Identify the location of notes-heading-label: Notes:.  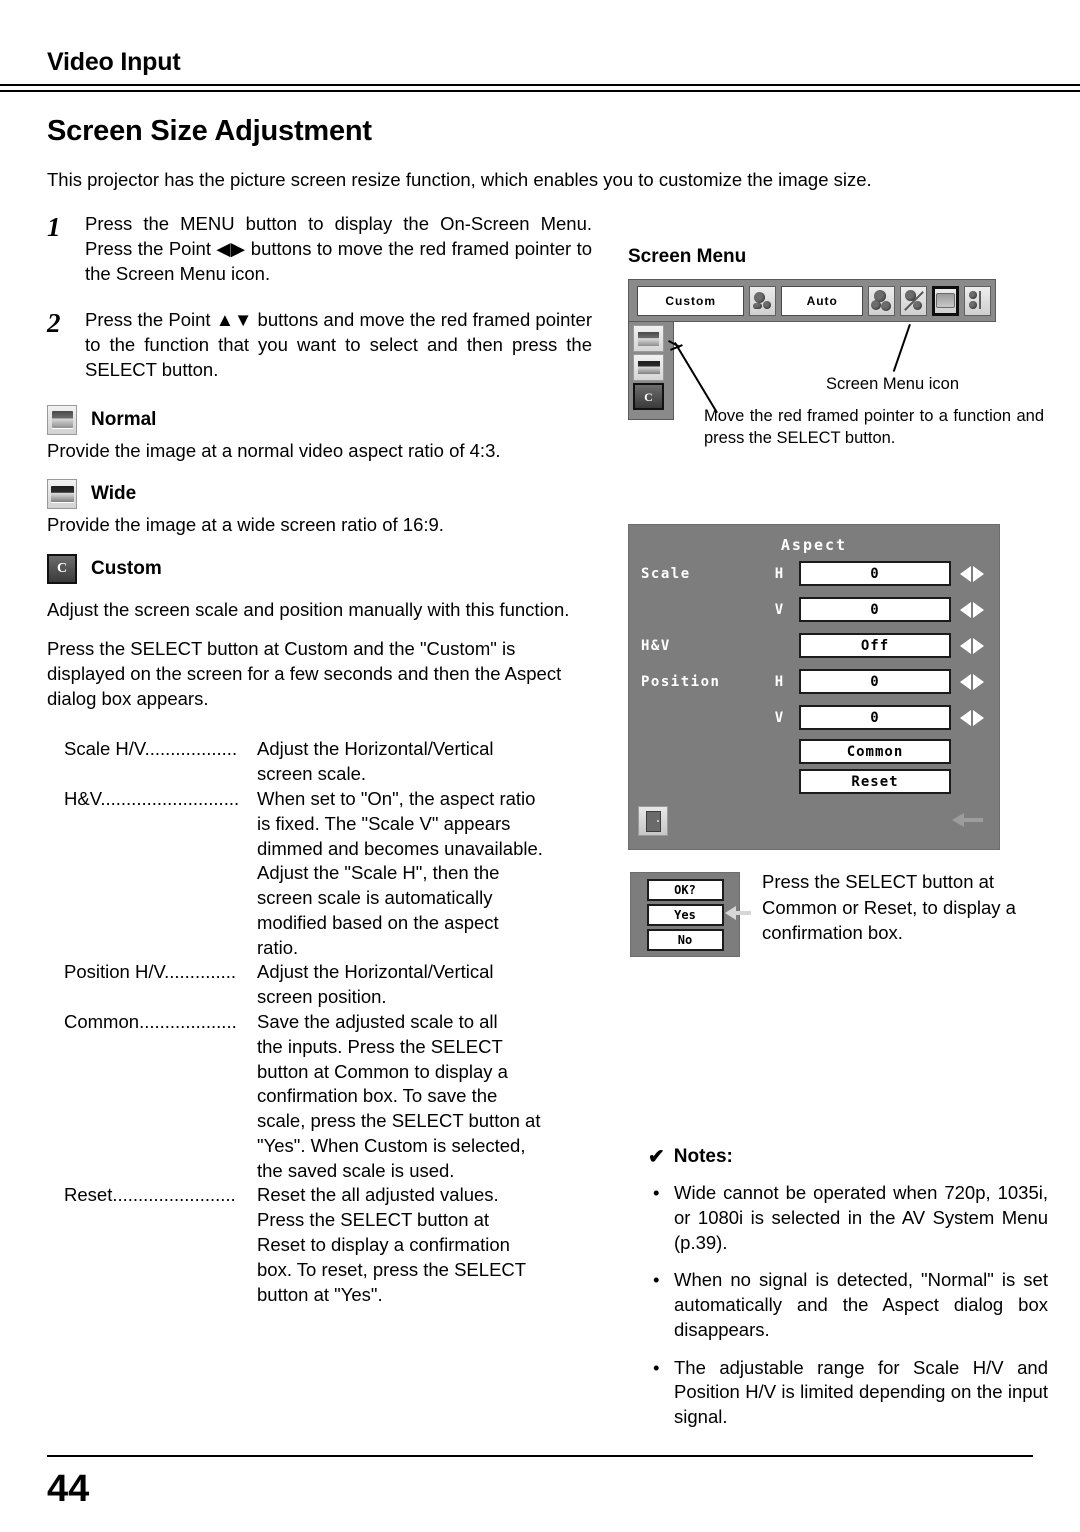
(703, 1156).